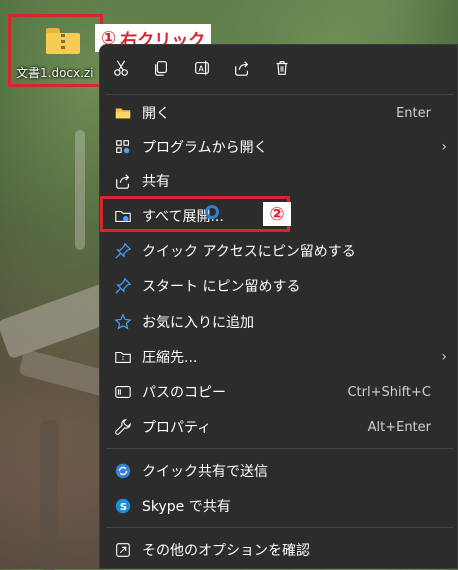 The image size is (458, 570). I want to click on menu-item-add-favorites: お気に入りに追加, so click(279, 322).